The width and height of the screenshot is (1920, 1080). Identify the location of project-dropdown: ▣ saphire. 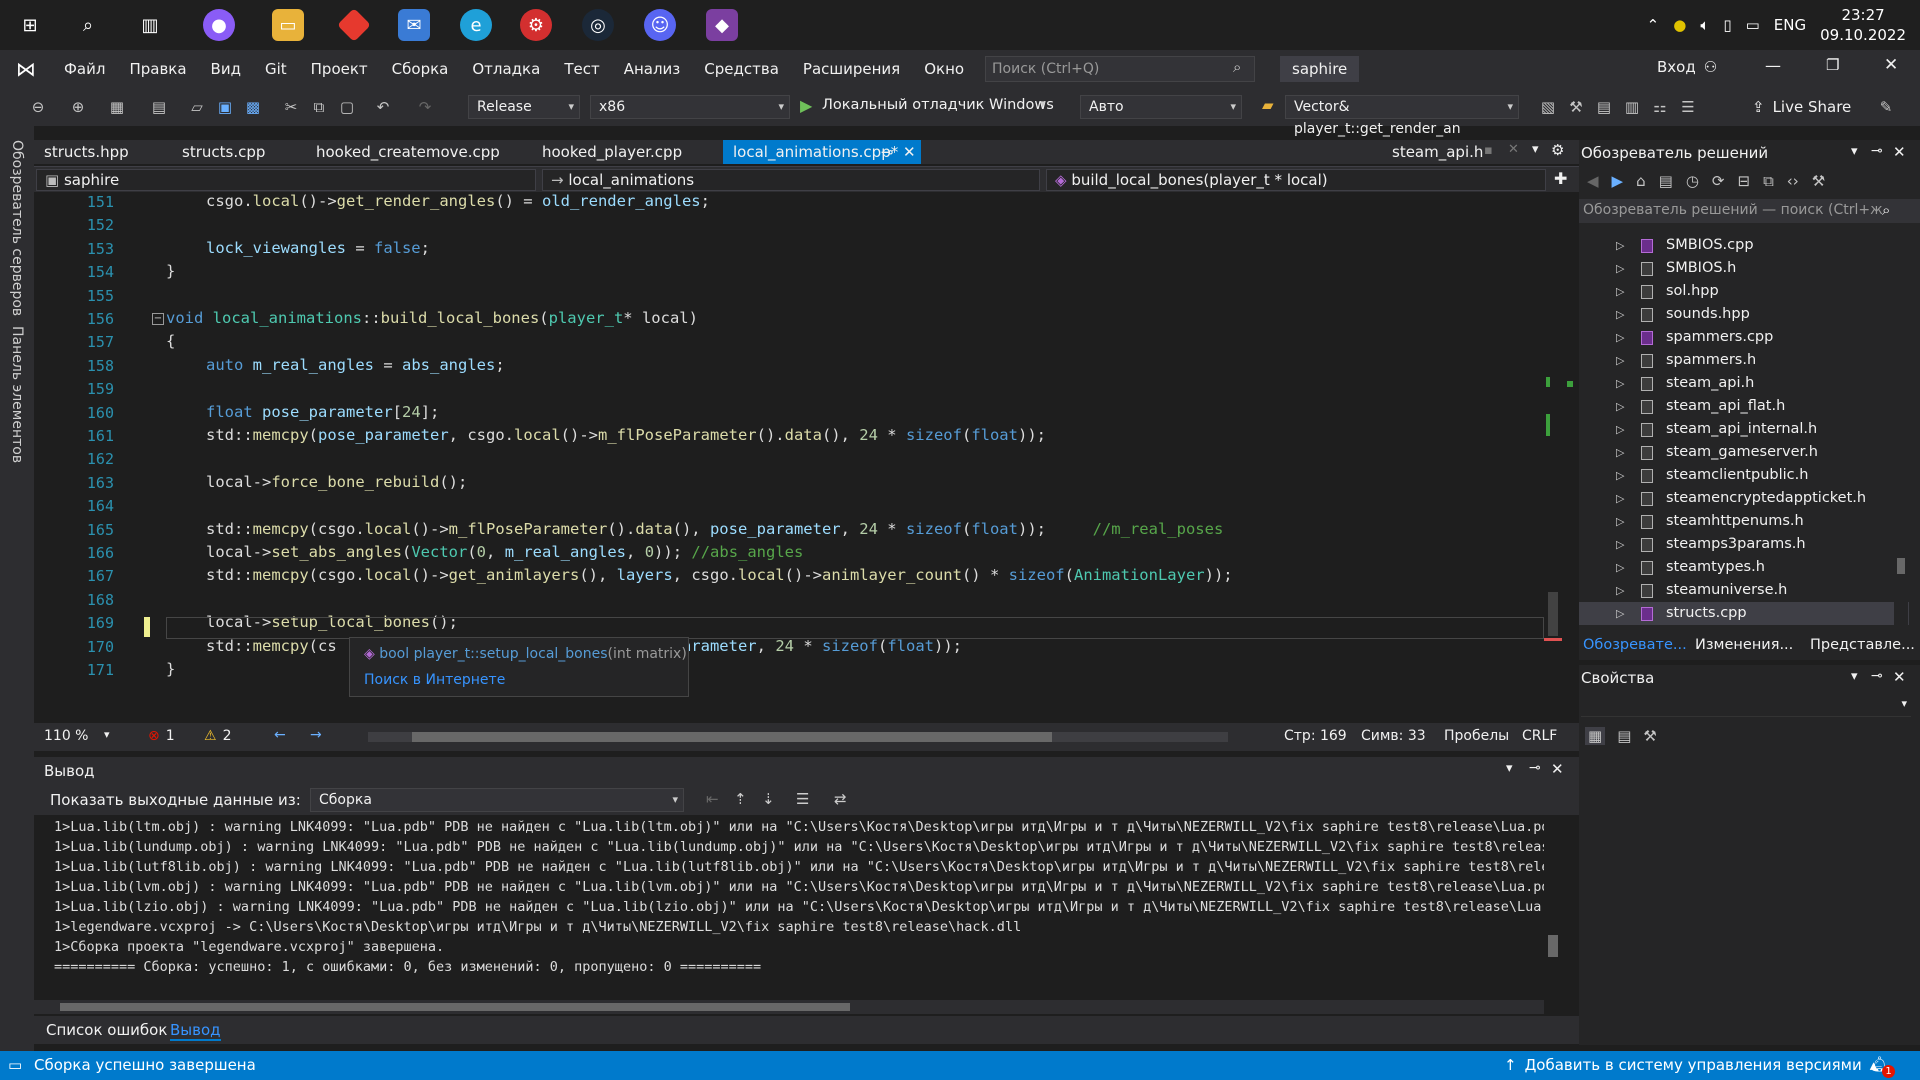
(286, 180).